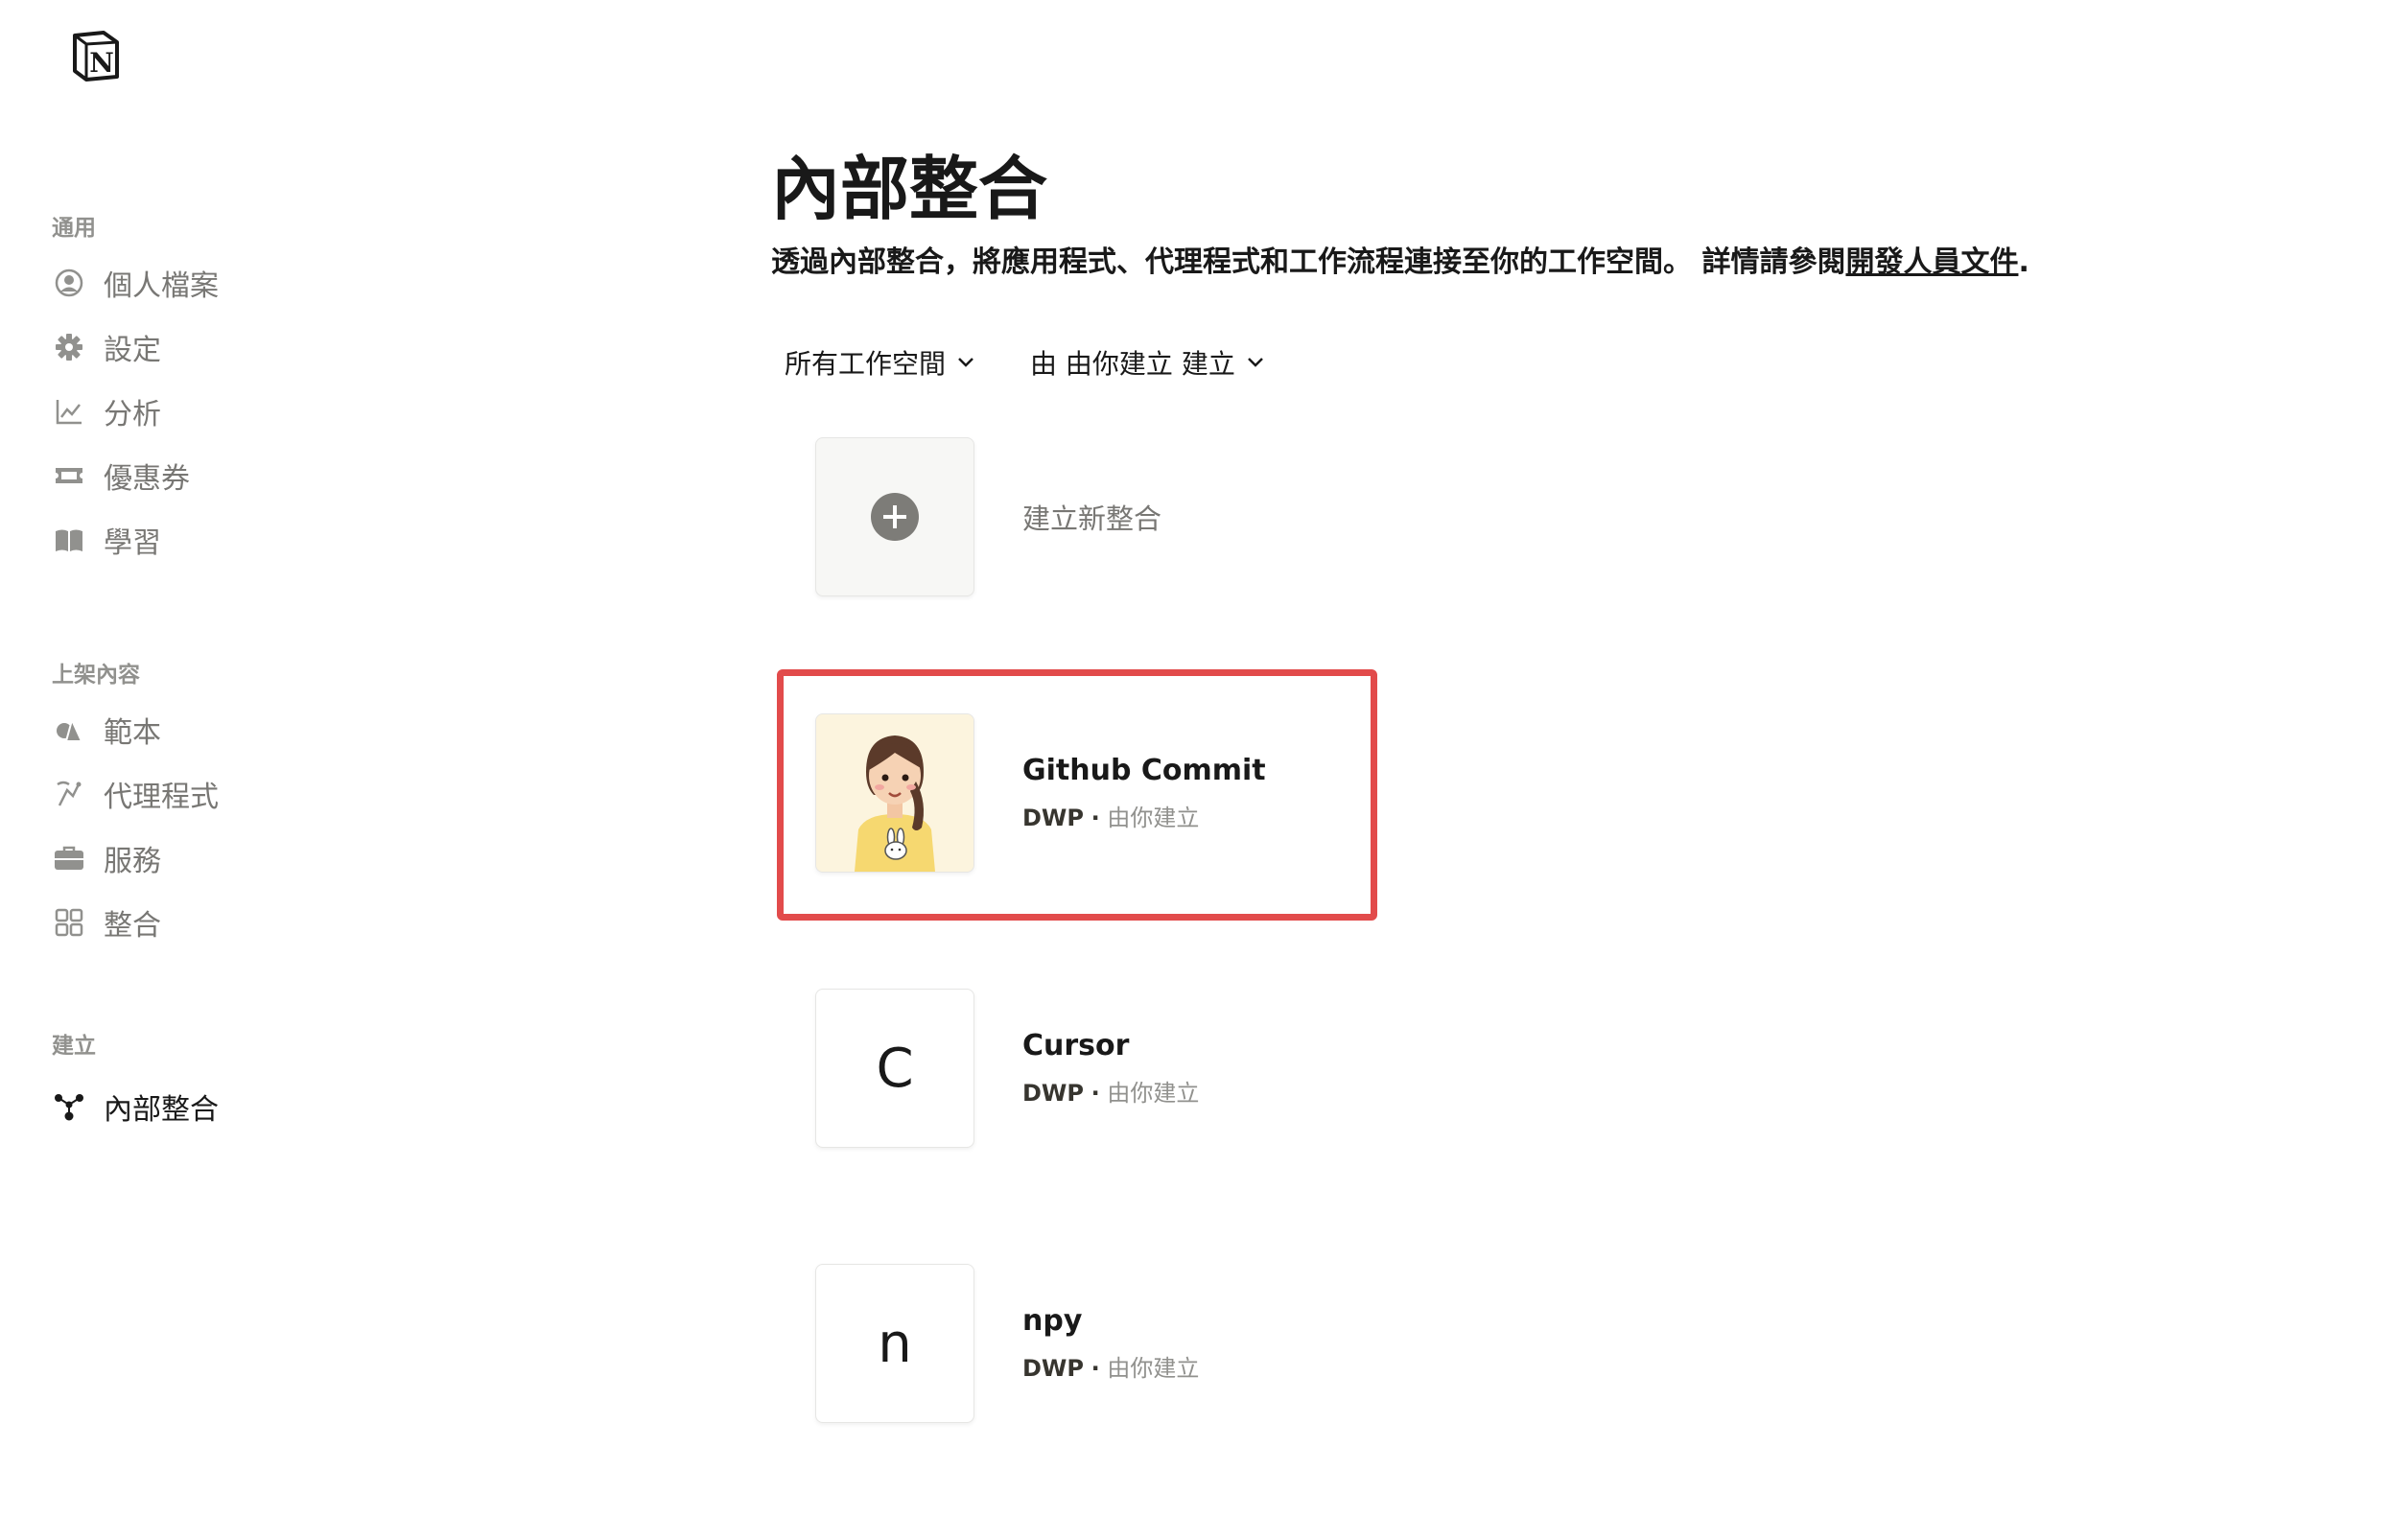 This screenshot has width=2392, height=1540. Describe the element at coordinates (147, 478) in the screenshot. I see `sidebar-item-label: 優惠券` at that location.